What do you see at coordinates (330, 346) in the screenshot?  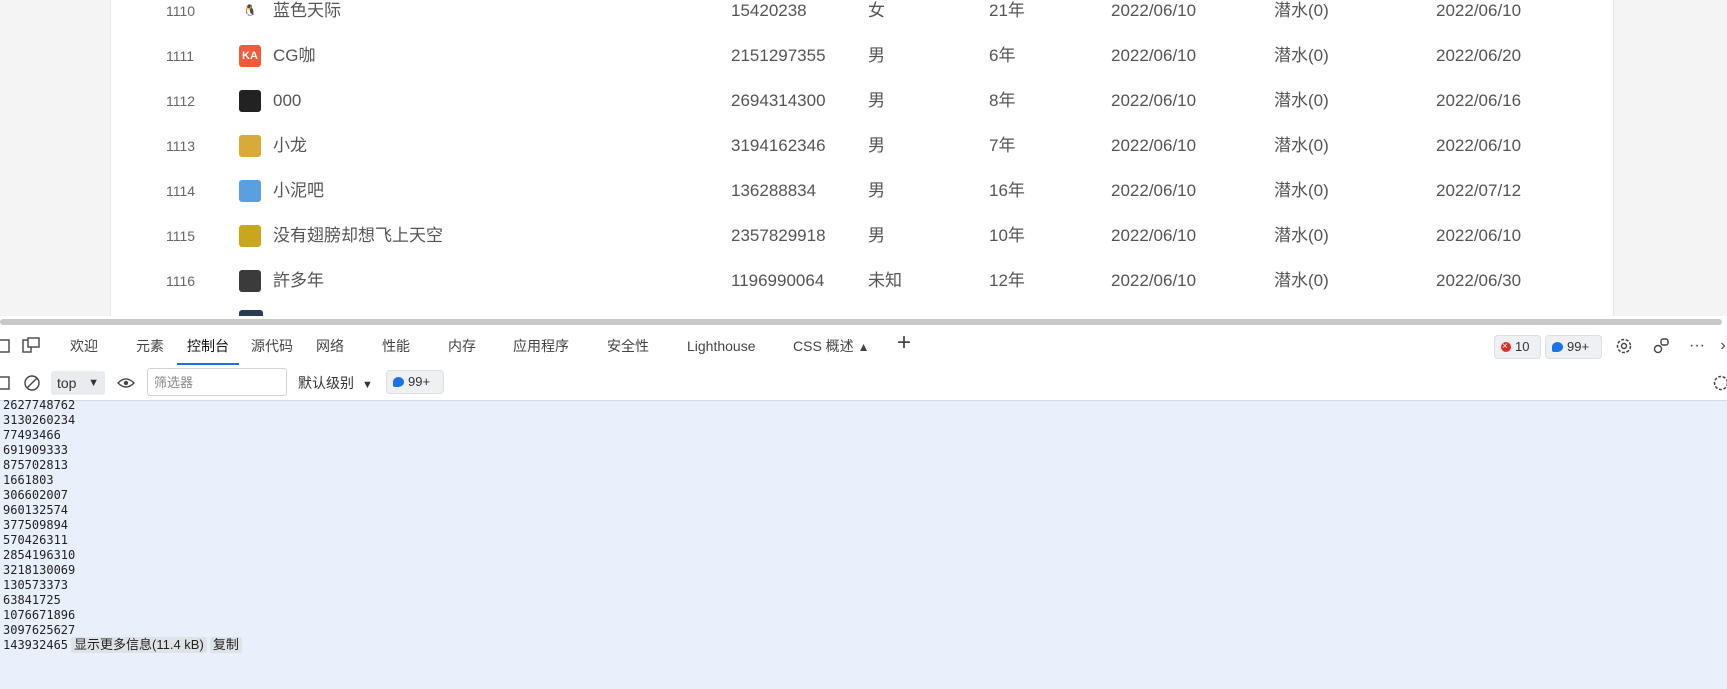 I see `tab-network: 网络` at bounding box center [330, 346].